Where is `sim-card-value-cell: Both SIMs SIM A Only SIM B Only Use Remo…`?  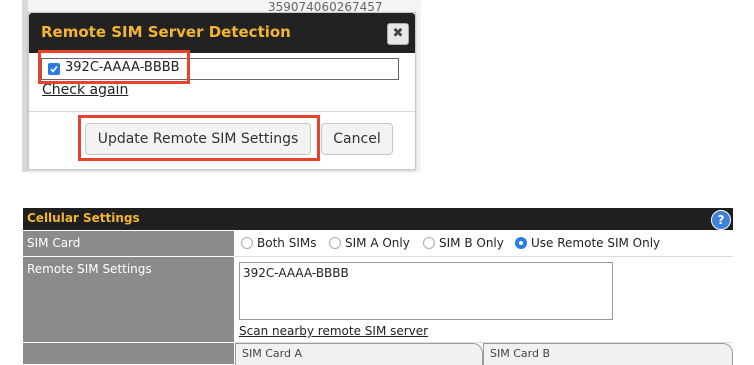 sim-card-value-cell: Both SIMs SIM A Only SIM B Only Use Remo… is located at coordinates (484, 244).